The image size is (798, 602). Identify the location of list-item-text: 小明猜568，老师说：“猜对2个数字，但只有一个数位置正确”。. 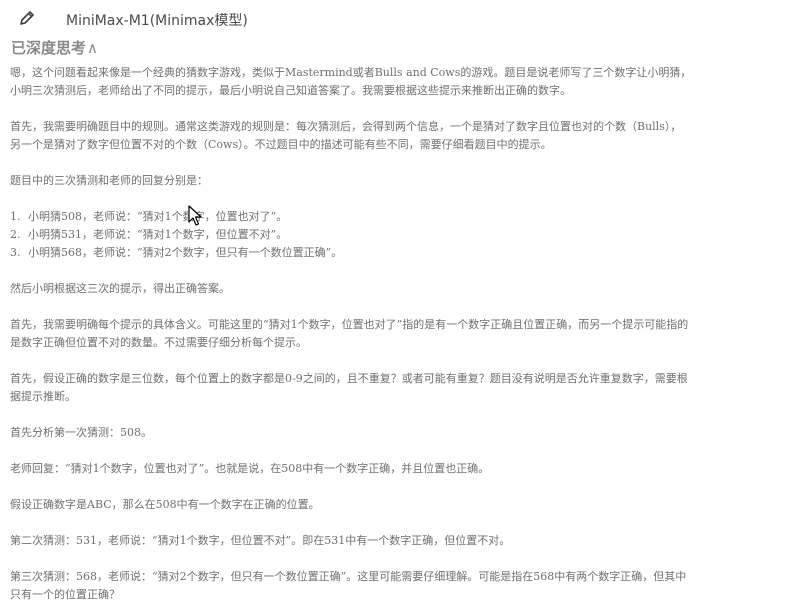
(185, 252).